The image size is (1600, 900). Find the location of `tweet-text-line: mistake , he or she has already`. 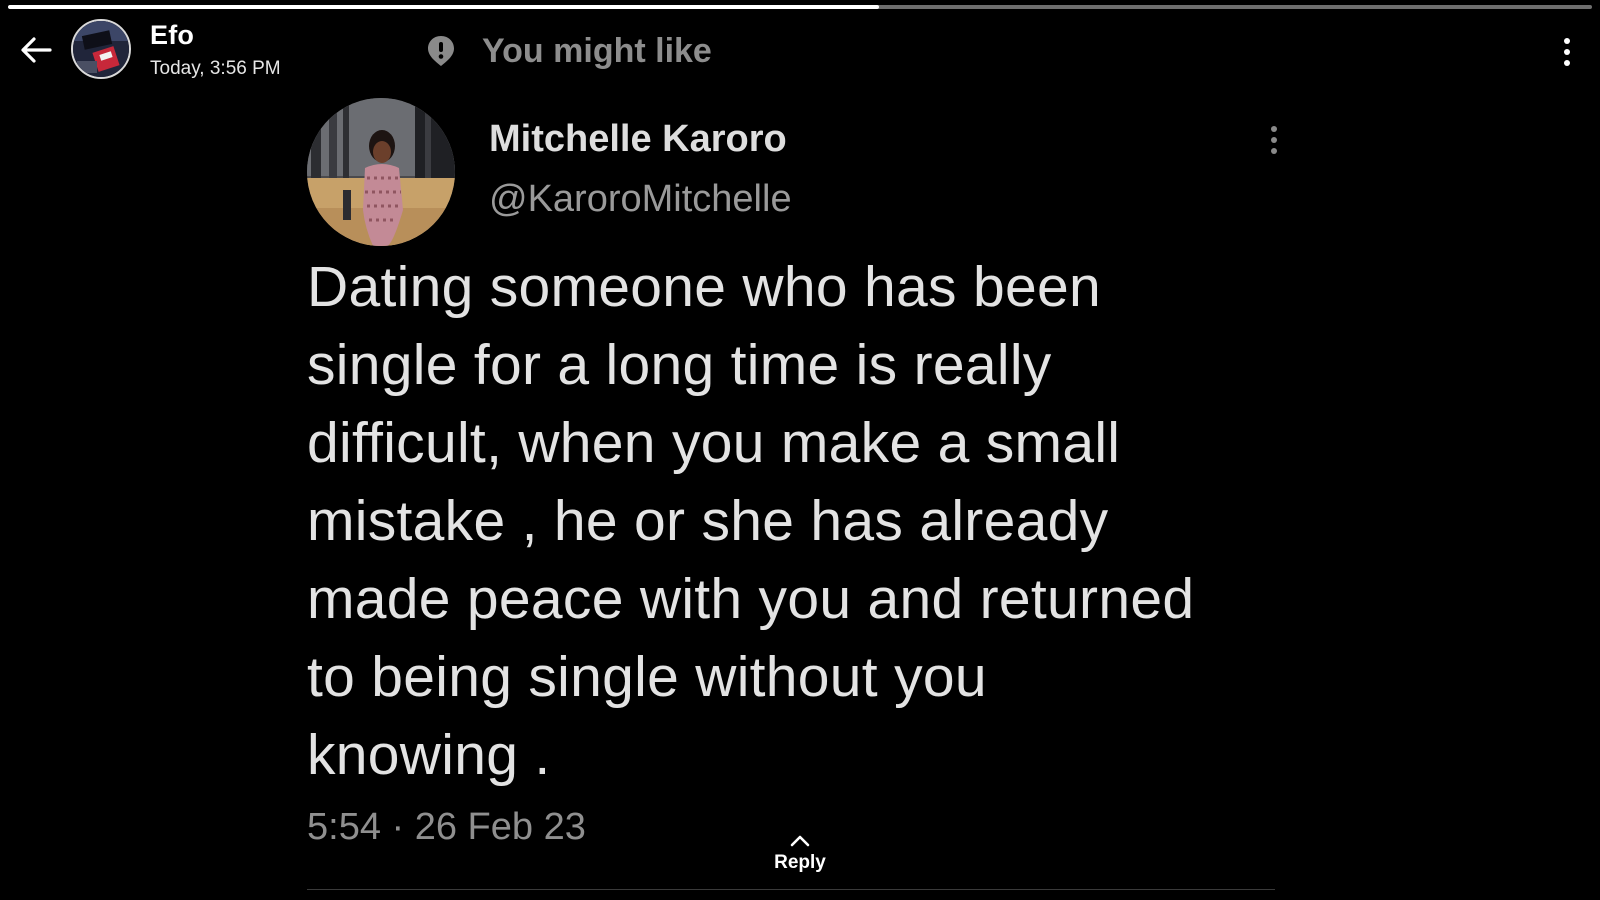

tweet-text-line: mistake , he or she has already is located at coordinates (708, 521).